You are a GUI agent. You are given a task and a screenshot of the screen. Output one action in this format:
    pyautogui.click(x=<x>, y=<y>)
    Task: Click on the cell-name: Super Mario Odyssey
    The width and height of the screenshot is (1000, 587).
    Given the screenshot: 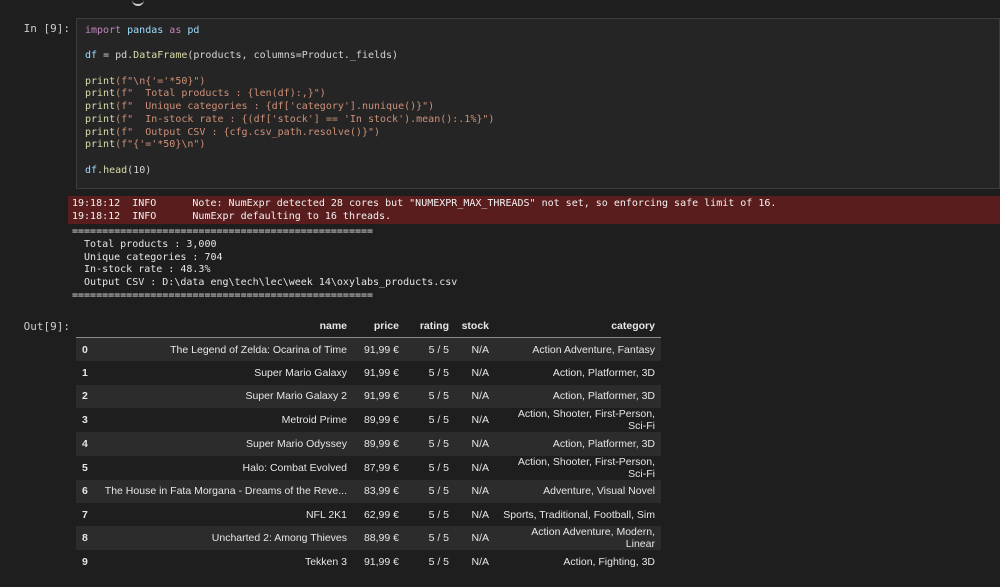 What is the action you would take?
    pyautogui.click(x=296, y=443)
    